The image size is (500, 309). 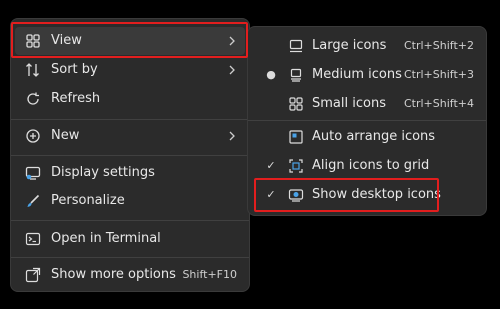 I want to click on menu-item-show-more-options: Show more options Shift+F10, so click(x=130, y=275).